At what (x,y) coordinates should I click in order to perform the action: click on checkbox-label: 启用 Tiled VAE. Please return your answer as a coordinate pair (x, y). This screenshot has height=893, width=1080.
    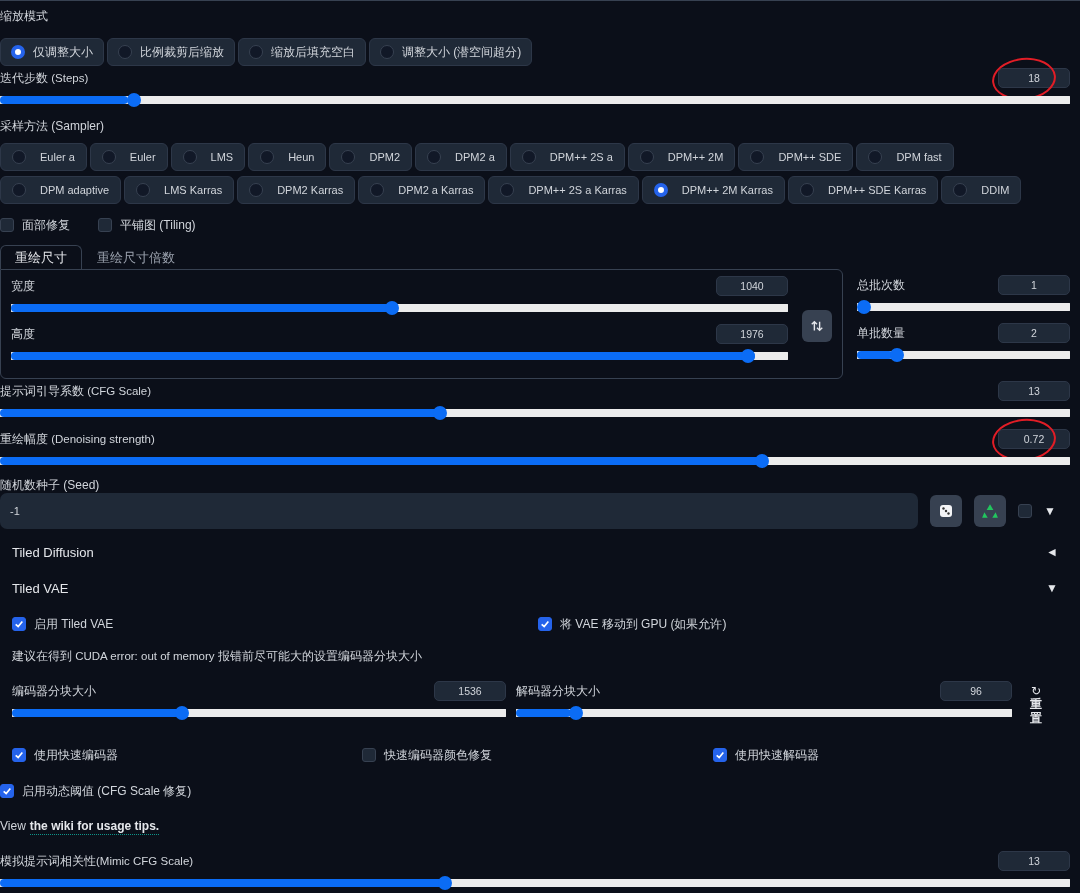
    Looking at the image, I should click on (74, 624).